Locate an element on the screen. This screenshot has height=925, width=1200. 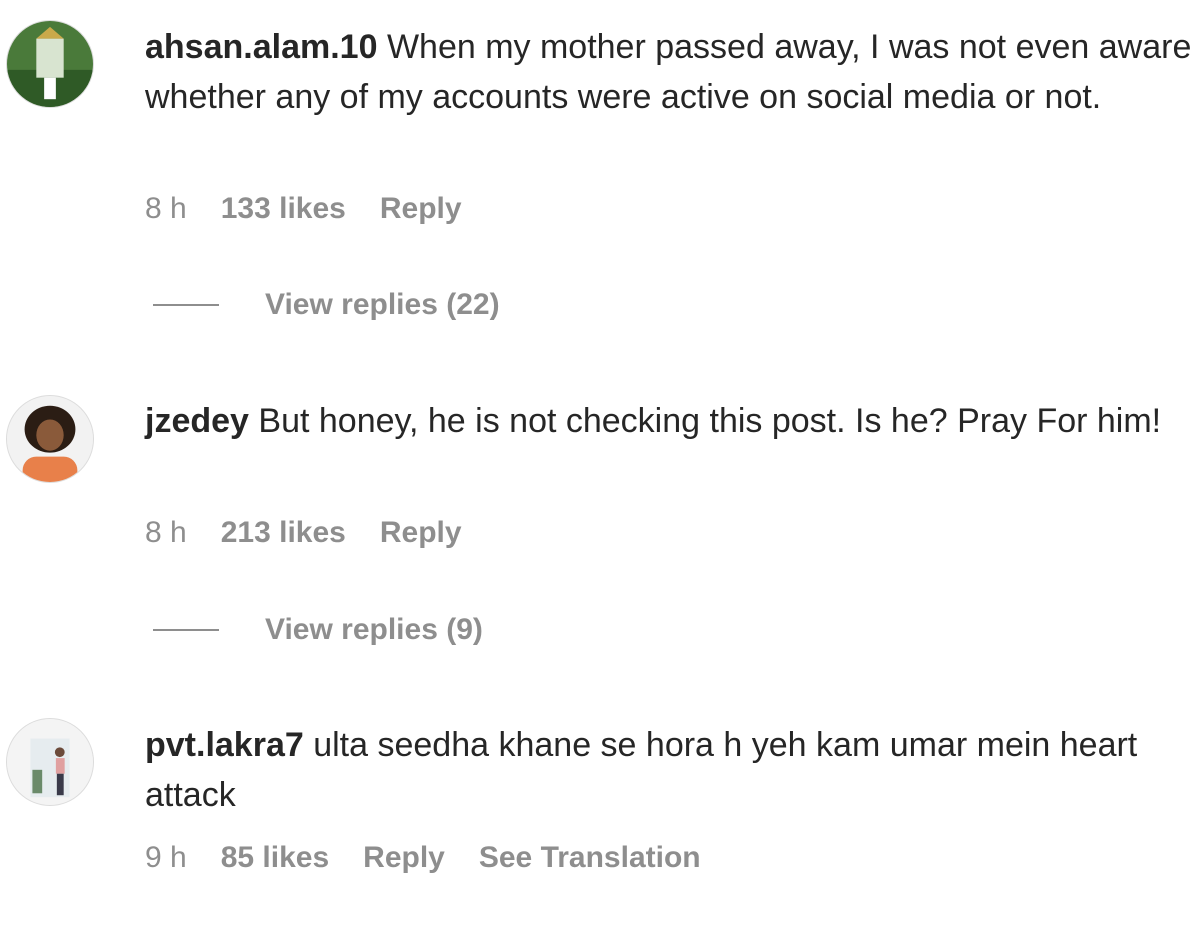
view-replies-label: View replies (9) is located at coordinates (374, 629).